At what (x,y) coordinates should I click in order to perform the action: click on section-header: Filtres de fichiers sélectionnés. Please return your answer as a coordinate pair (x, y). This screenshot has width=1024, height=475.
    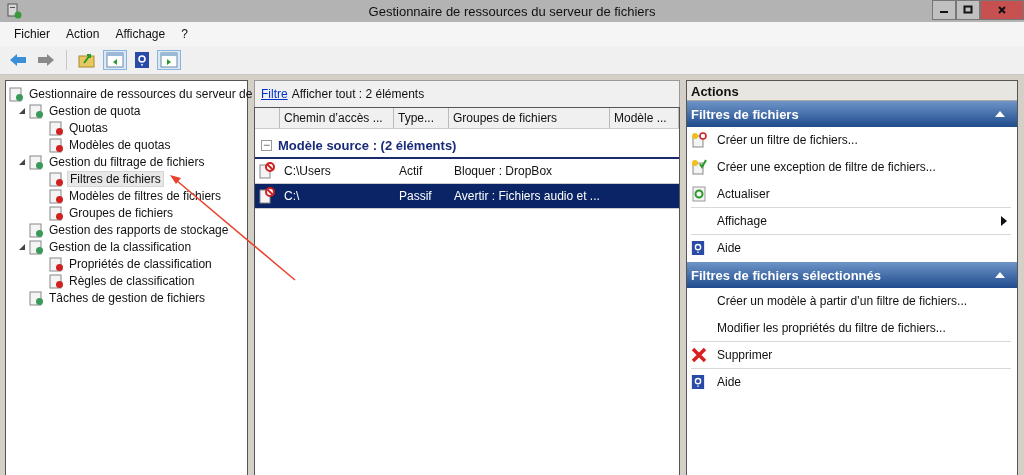
    Looking at the image, I should click on (852, 275).